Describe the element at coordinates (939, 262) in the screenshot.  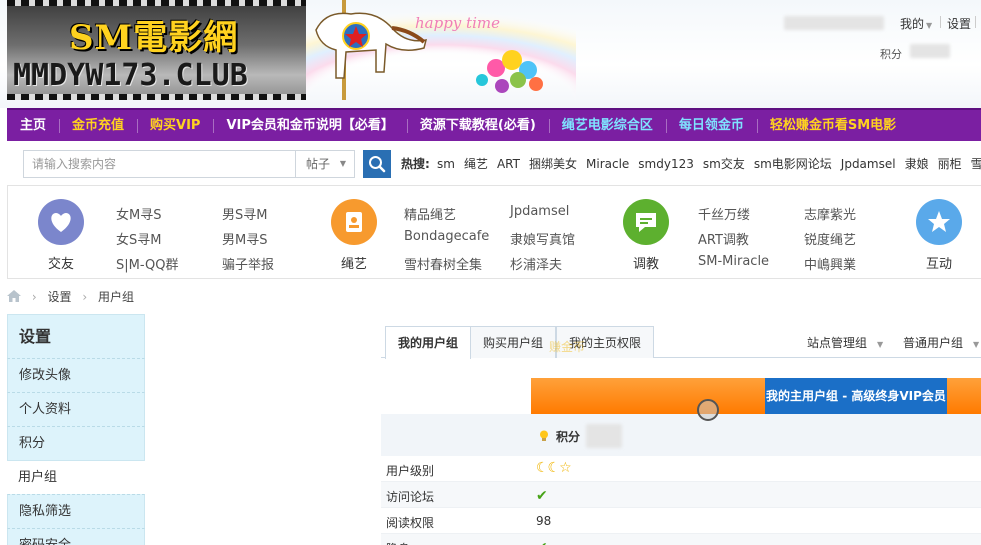
I see `category-3-name: 互动` at that location.